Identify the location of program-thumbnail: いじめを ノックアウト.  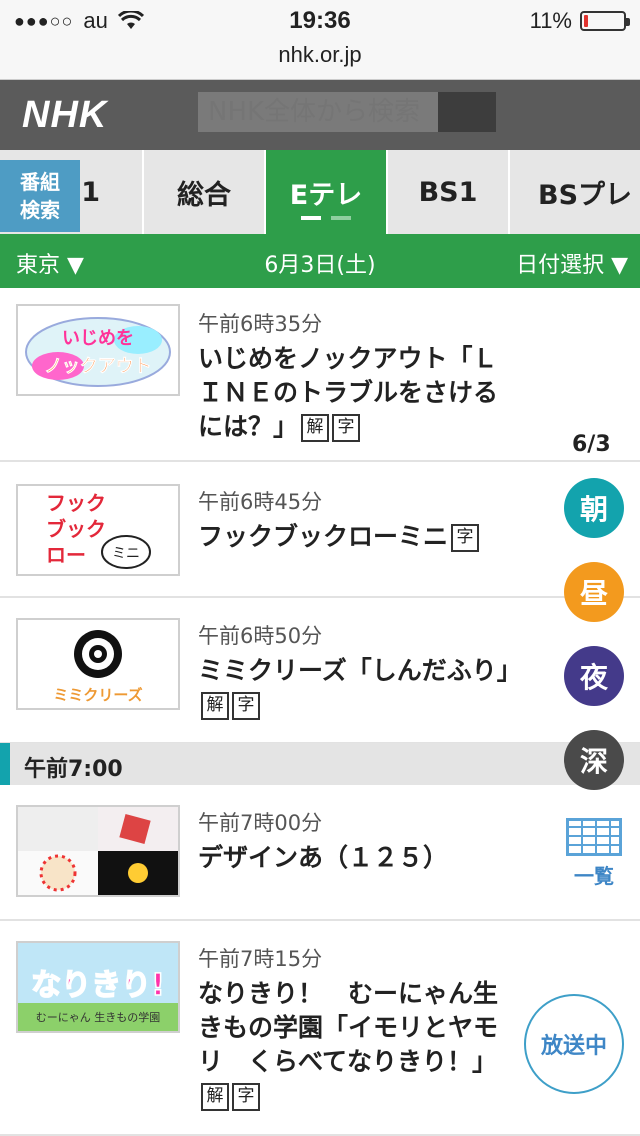
(98, 350).